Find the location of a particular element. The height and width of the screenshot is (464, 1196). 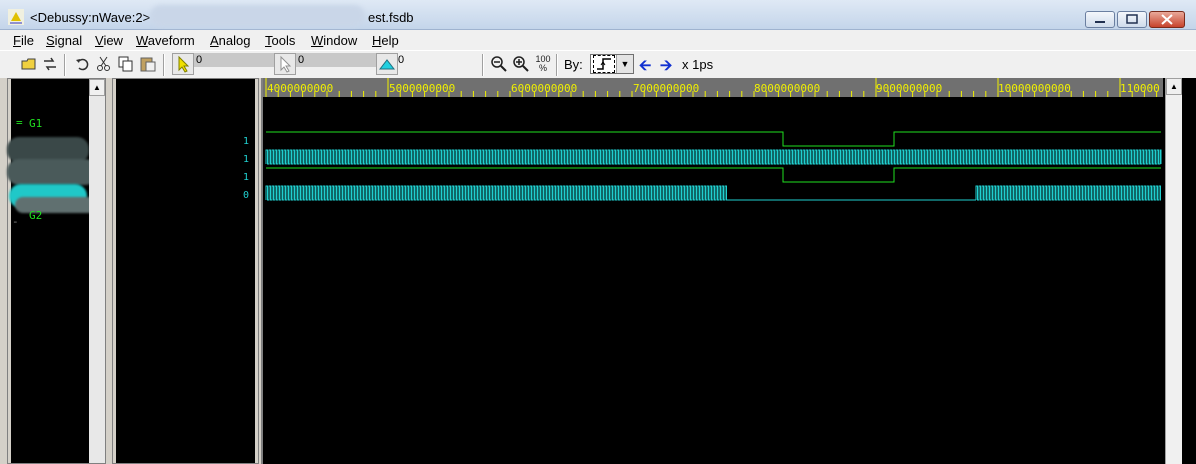

delta-button is located at coordinates (387, 64).